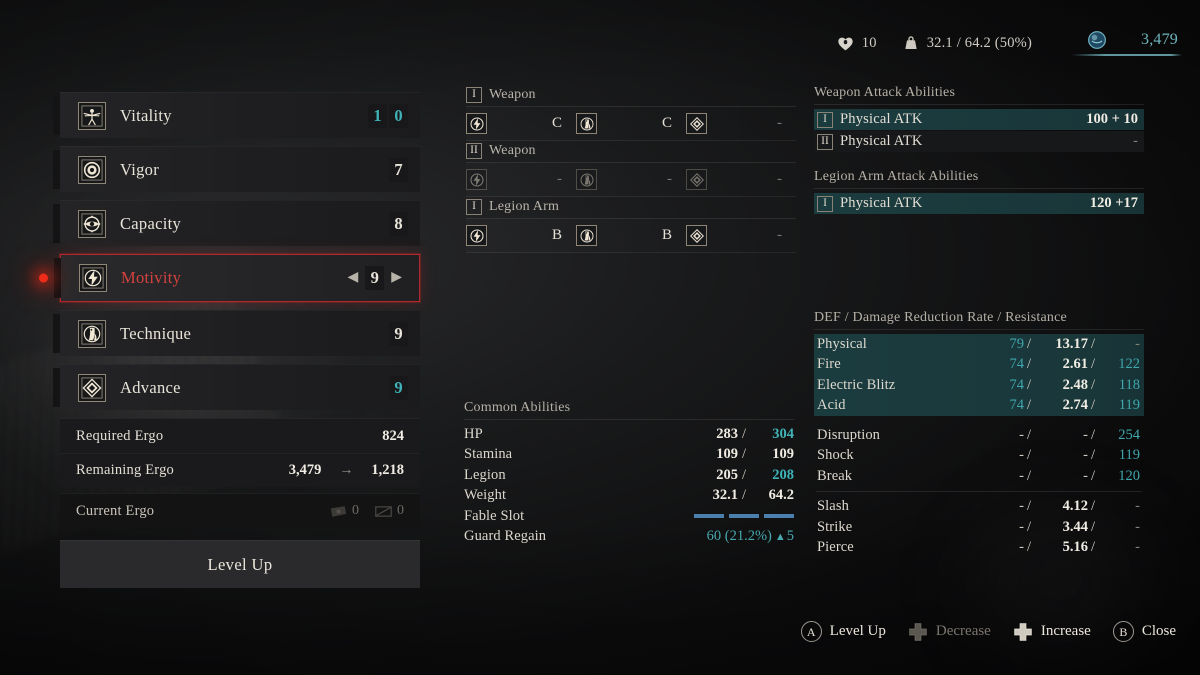 The image size is (1200, 675). What do you see at coordinates (843, 631) in the screenshot?
I see `prompt-level-up: A Level Up` at bounding box center [843, 631].